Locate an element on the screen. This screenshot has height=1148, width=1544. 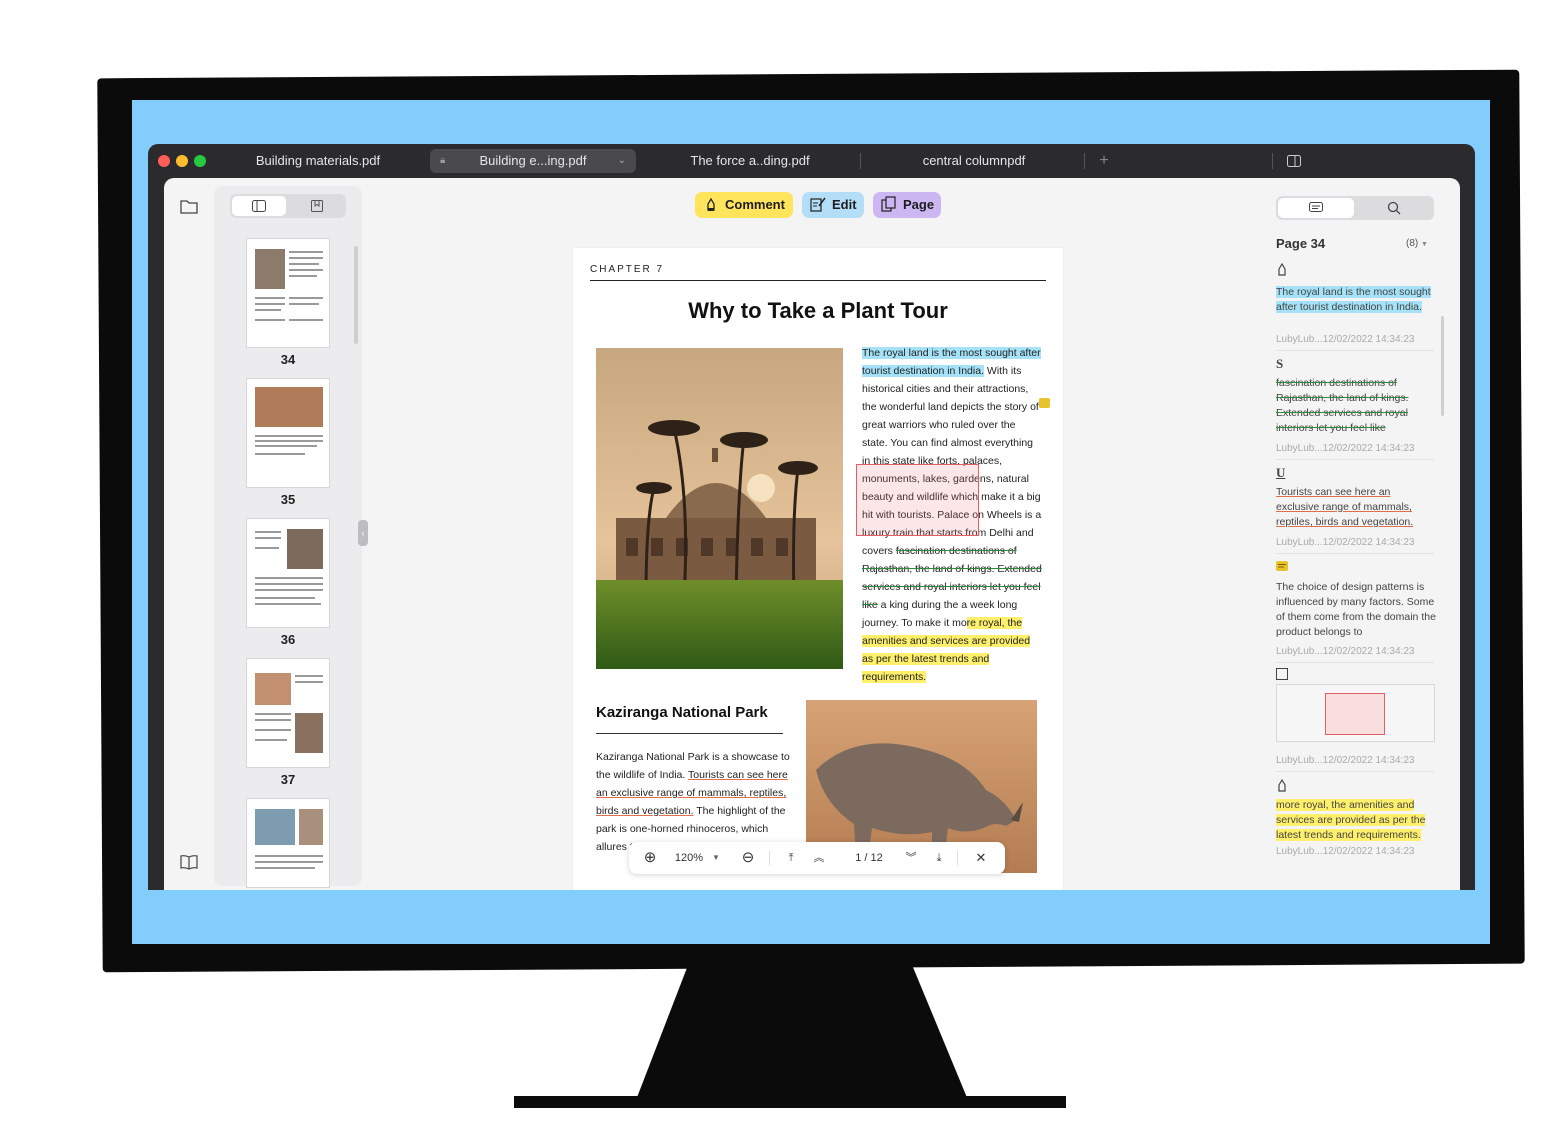
bookmark-icon is located at coordinates (317, 206).